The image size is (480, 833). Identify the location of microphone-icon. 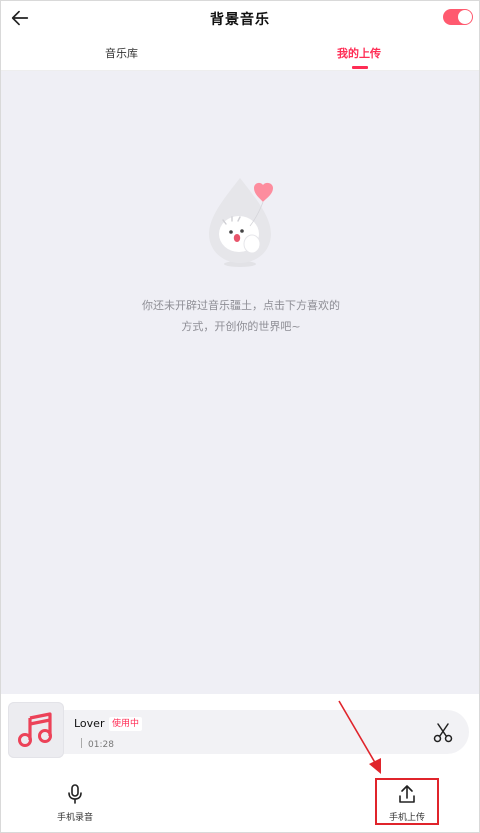
(75, 794).